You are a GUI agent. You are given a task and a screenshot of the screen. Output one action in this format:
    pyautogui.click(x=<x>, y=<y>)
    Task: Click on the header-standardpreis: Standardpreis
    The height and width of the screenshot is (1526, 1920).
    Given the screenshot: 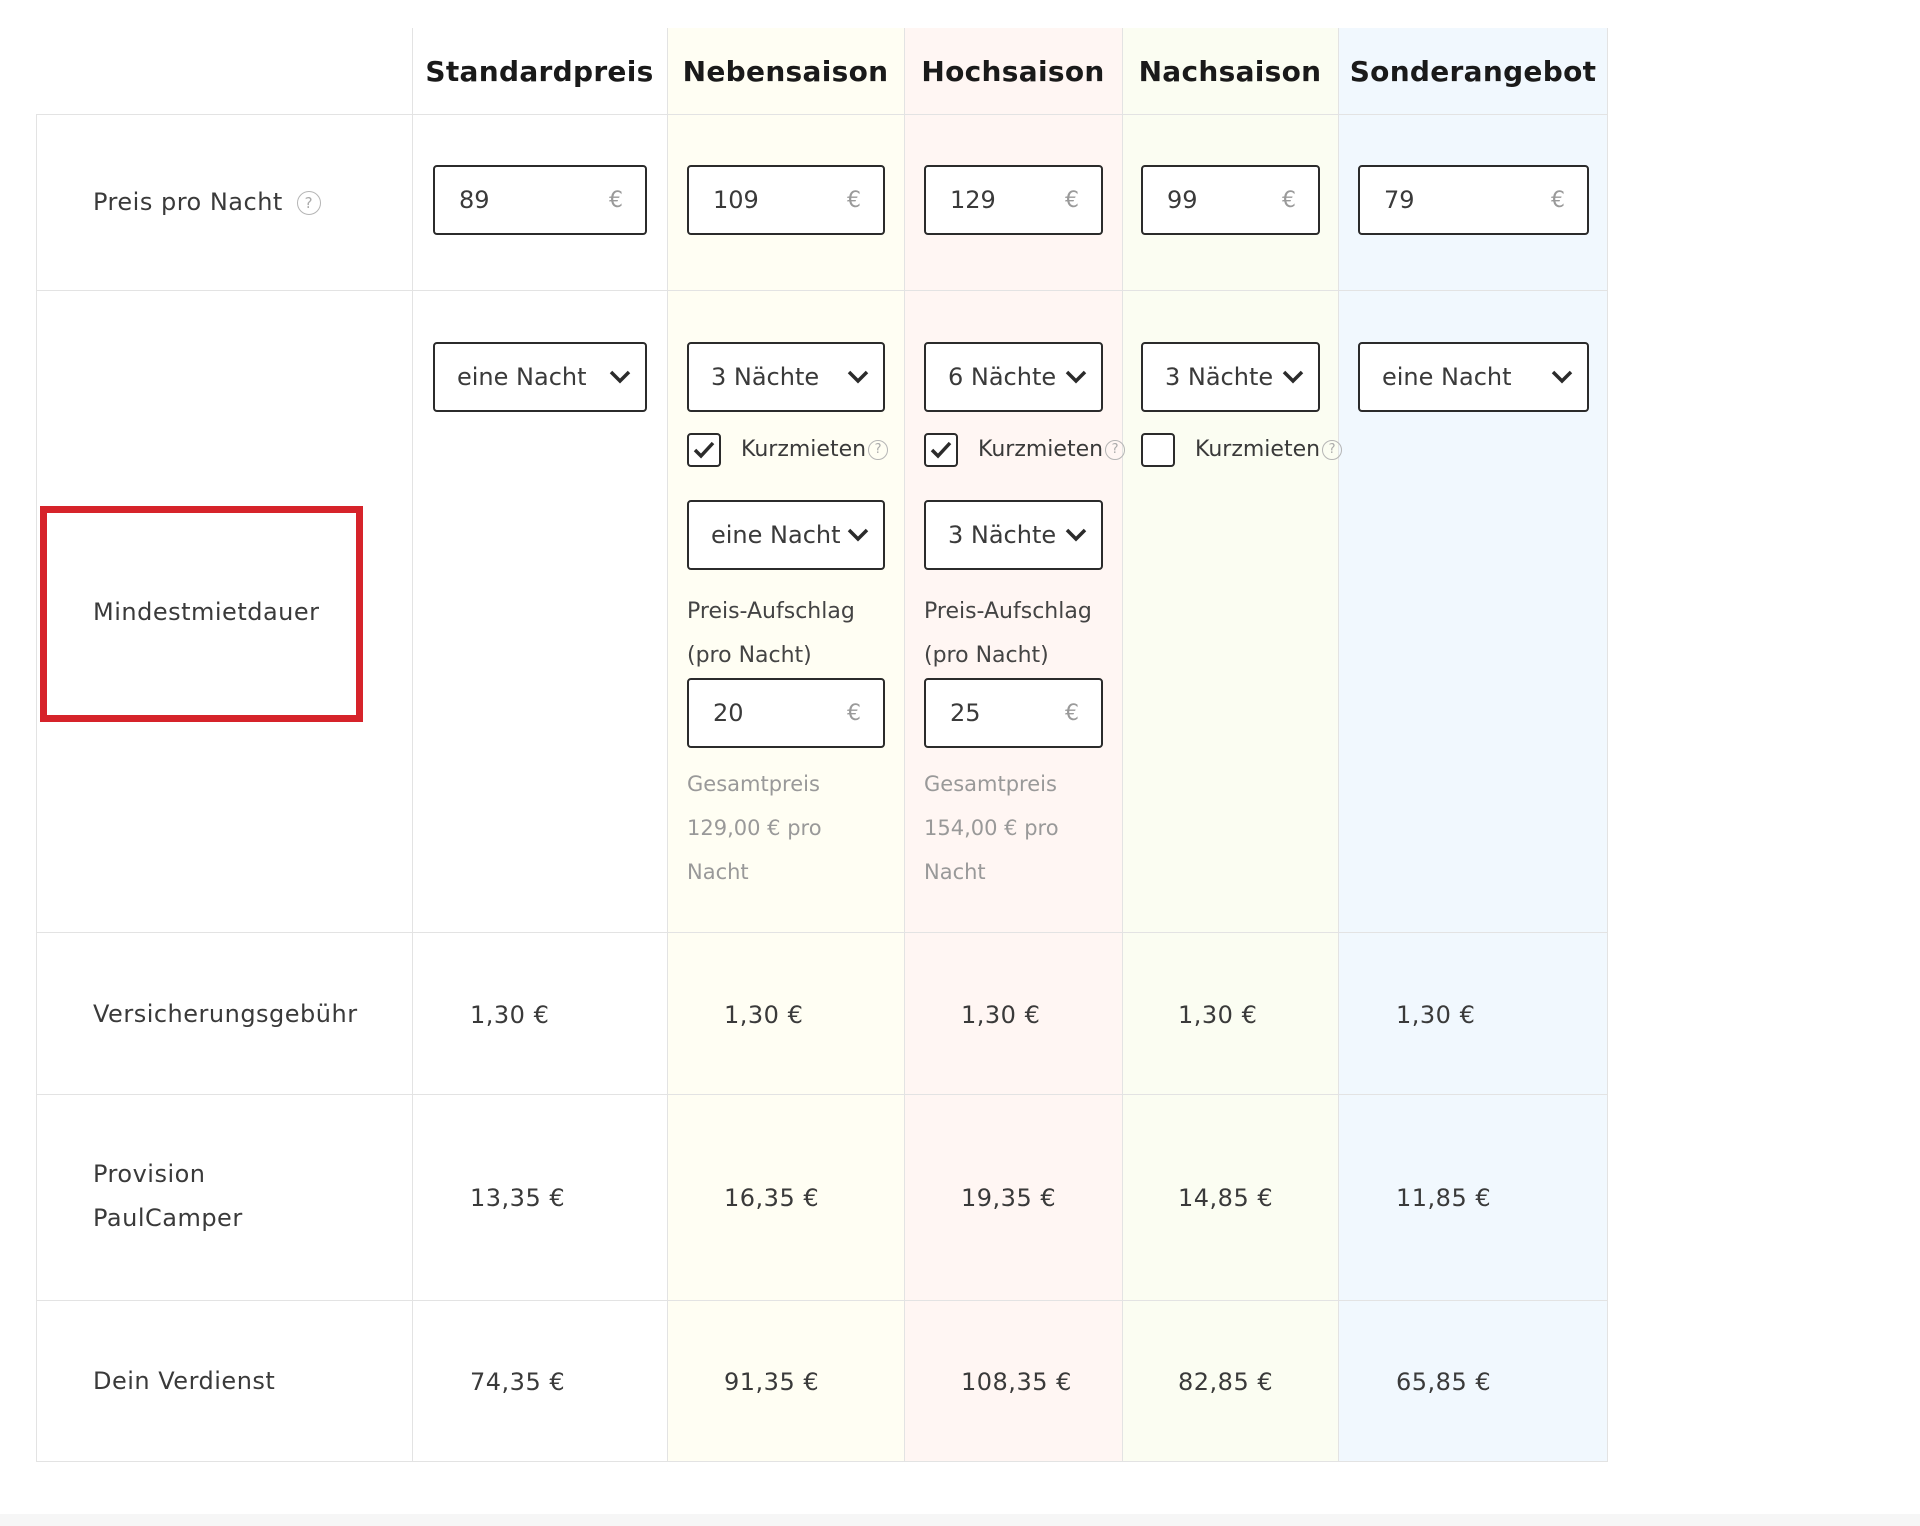 What is the action you would take?
    pyautogui.click(x=539, y=71)
    